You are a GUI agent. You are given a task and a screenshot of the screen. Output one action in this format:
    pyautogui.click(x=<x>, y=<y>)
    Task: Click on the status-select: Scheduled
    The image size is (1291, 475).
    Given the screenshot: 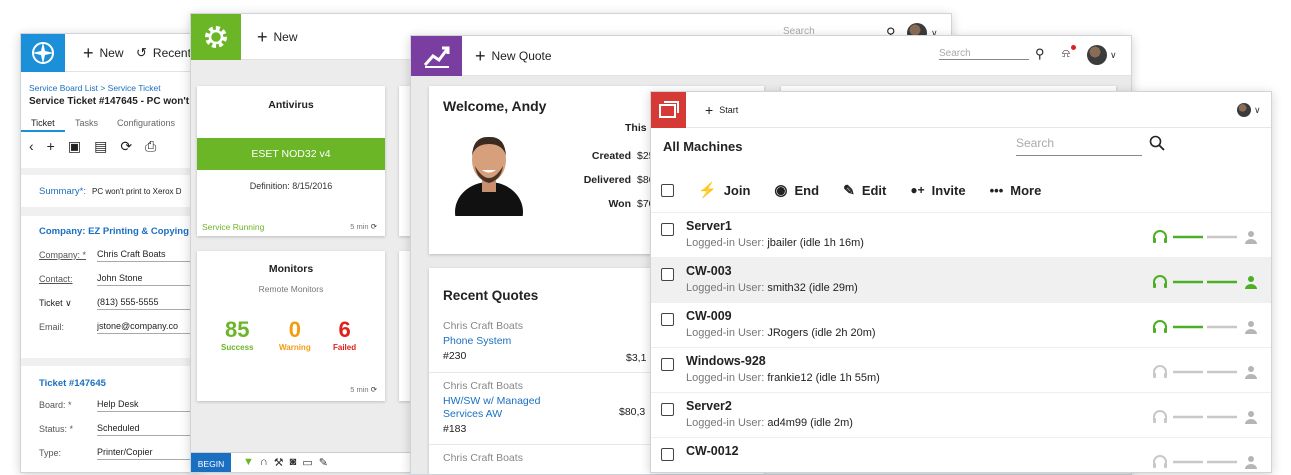 What is the action you would take?
    pyautogui.click(x=148, y=429)
    